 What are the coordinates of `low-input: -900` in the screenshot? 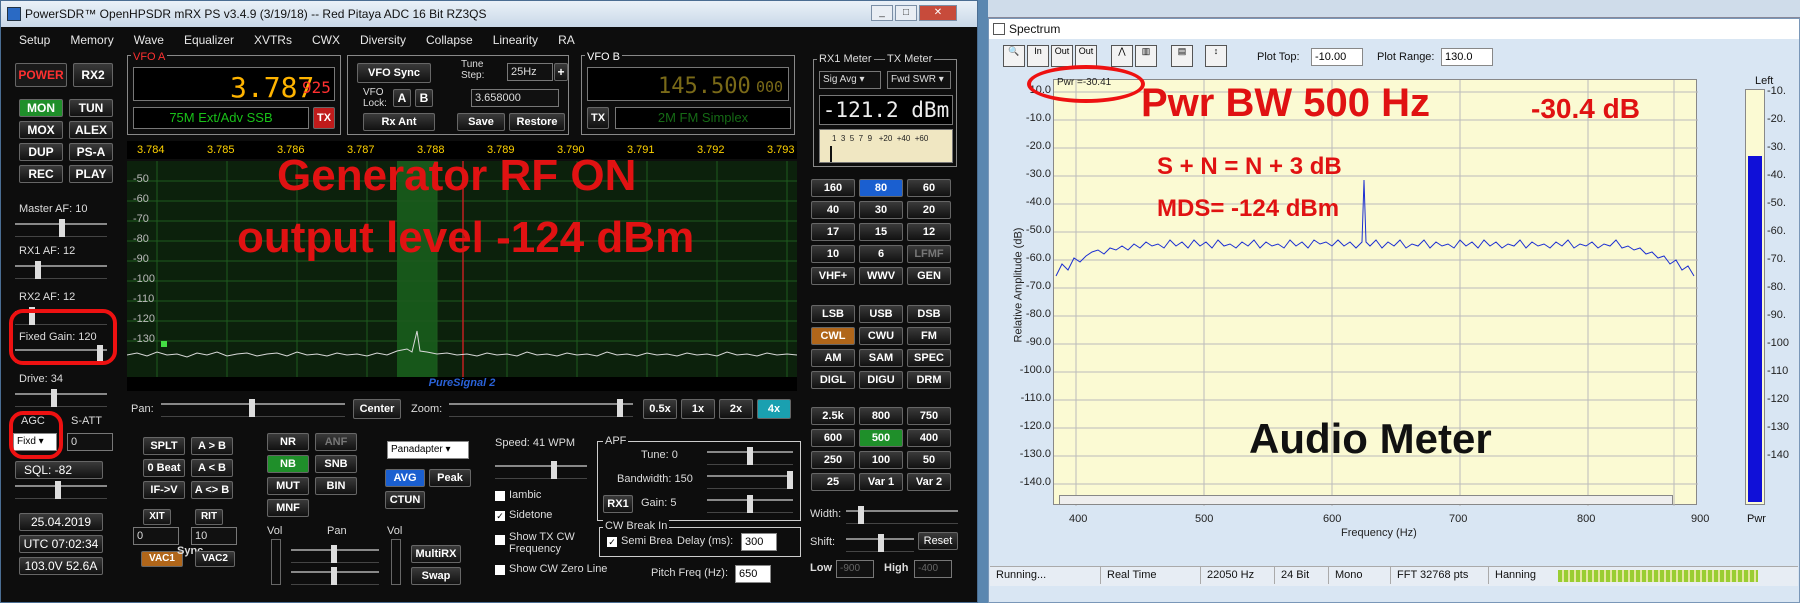 It's located at (855, 569).